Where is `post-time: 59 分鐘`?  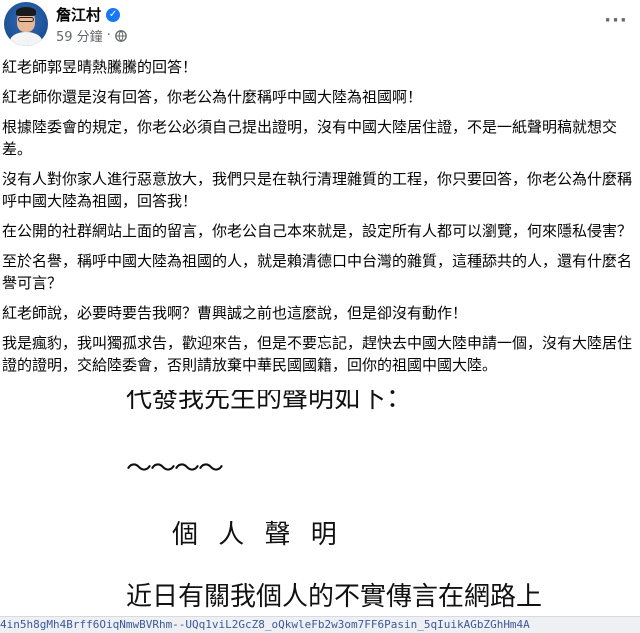 post-time: 59 分鐘 is located at coordinates (79, 35).